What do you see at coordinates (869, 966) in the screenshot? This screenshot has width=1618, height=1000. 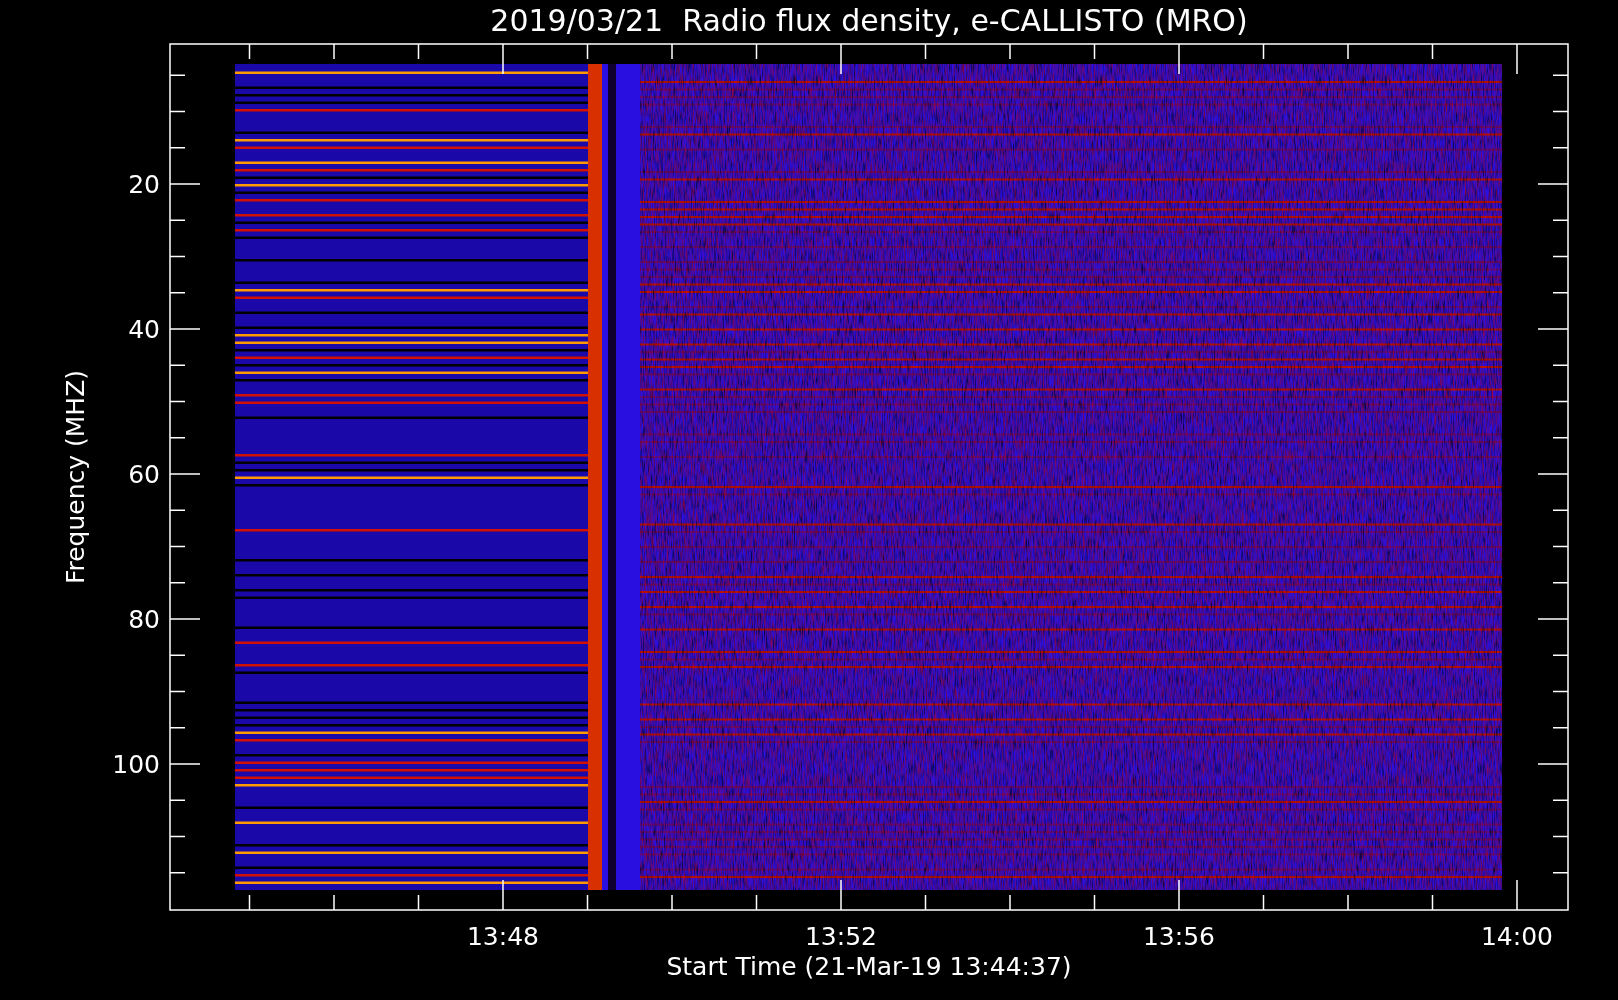 I see `x-axis-label: Start Time (21-Mar-19 13:44:37)` at bounding box center [869, 966].